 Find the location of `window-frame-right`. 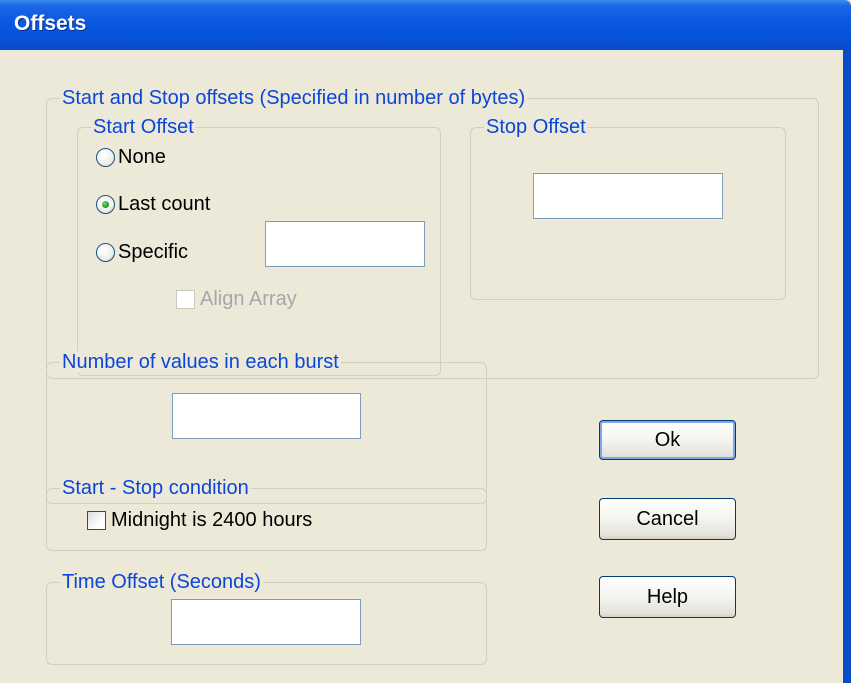

window-frame-right is located at coordinates (847, 366).